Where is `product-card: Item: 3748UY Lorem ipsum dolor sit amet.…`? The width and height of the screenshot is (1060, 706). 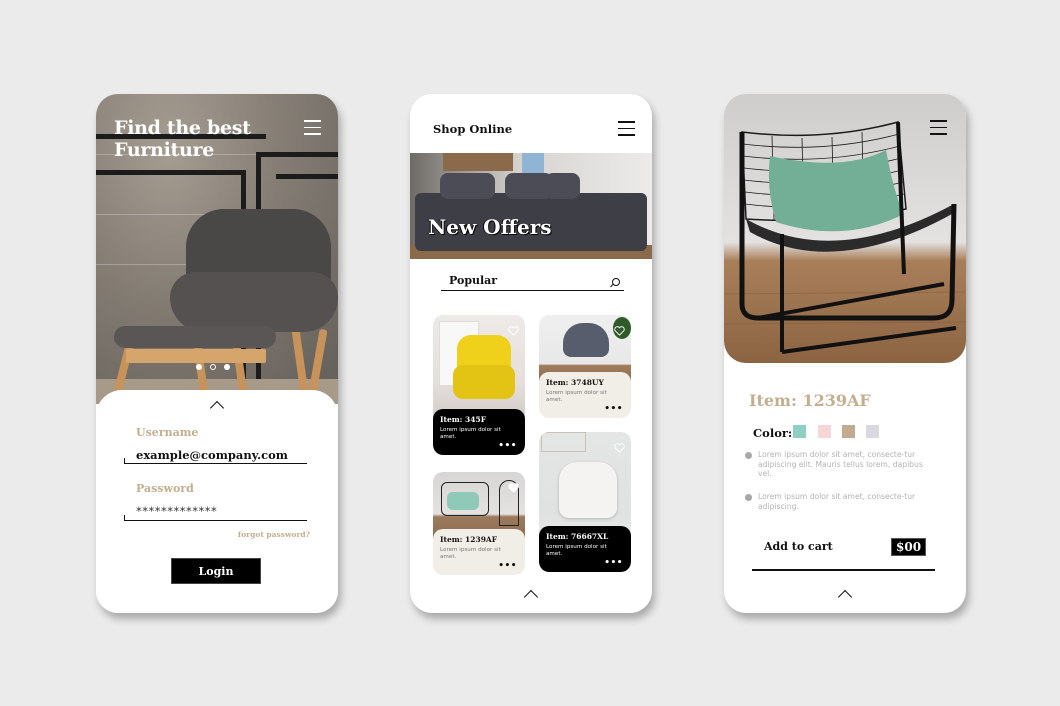 product-card: Item: 3748UY Lorem ipsum dolor sit amet.… is located at coordinates (585, 366).